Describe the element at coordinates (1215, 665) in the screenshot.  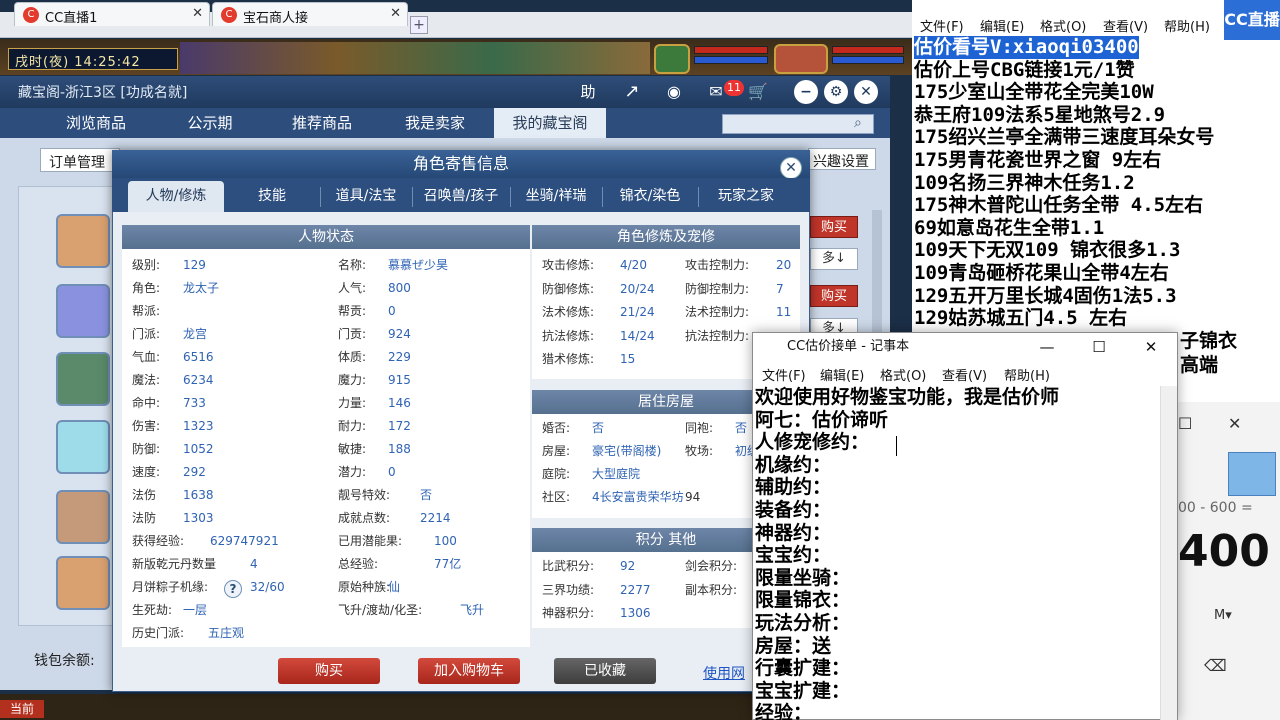
I see `backspace-icon: ⌫` at that location.